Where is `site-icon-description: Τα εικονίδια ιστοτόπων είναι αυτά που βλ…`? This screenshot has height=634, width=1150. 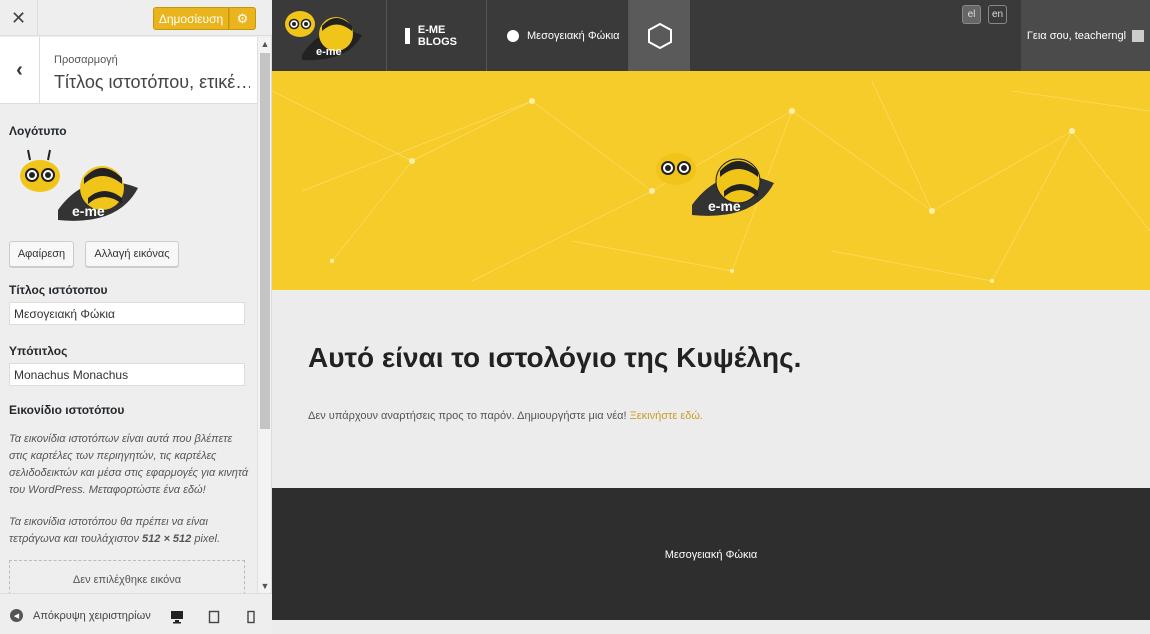 site-icon-description: Τα εικονίδια ιστοτόπων είναι αυτά που βλ… is located at coordinates (129, 464).